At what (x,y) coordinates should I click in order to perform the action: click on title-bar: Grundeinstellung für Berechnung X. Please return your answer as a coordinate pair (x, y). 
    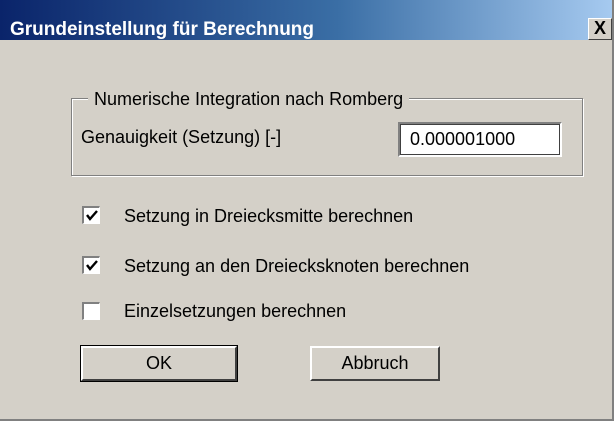
    Looking at the image, I should click on (306, 20).